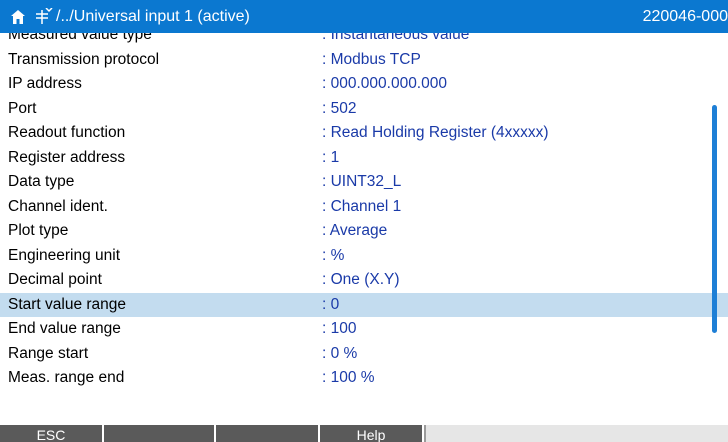 The image size is (728, 442). Describe the element at coordinates (371, 433) in the screenshot. I see `help-button: Help` at that location.